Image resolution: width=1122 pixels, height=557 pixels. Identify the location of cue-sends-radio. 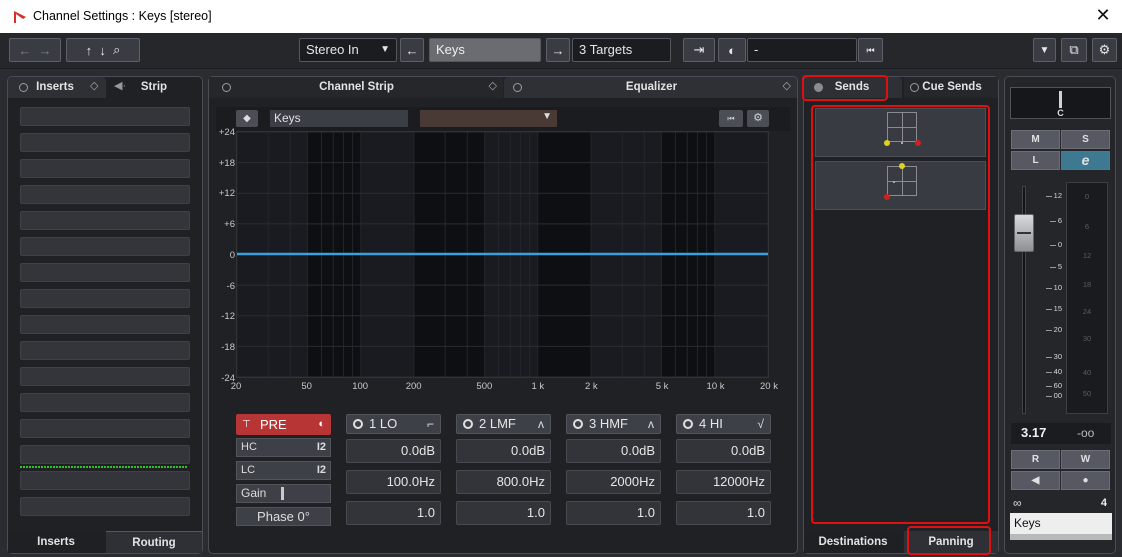
(914, 87).